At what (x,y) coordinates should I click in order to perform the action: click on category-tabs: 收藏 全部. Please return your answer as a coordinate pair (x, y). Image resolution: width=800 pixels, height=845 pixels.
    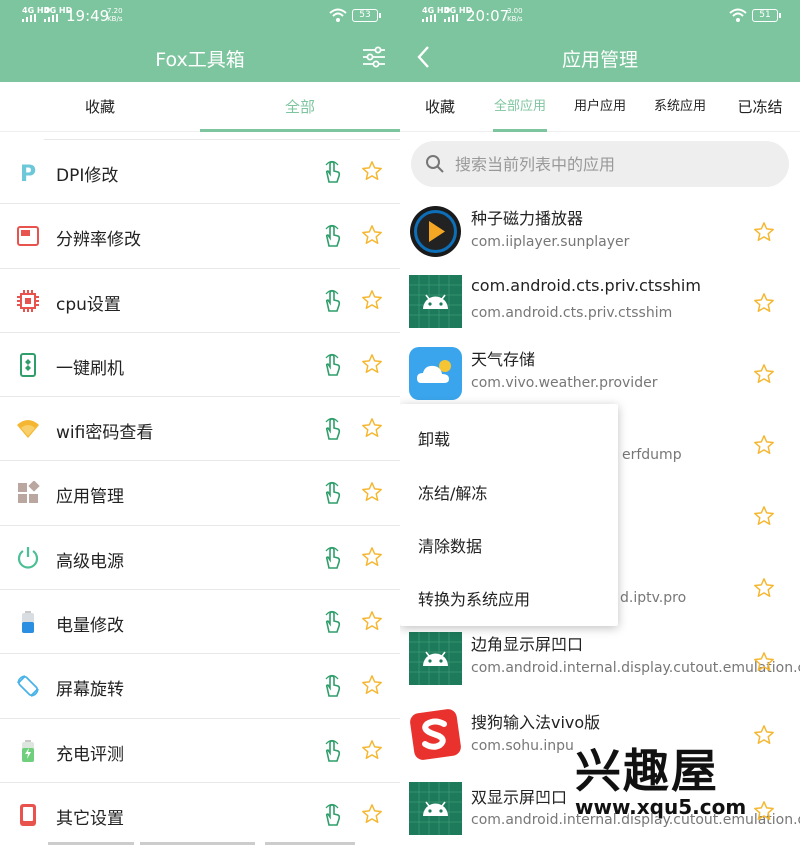
    Looking at the image, I should click on (200, 107).